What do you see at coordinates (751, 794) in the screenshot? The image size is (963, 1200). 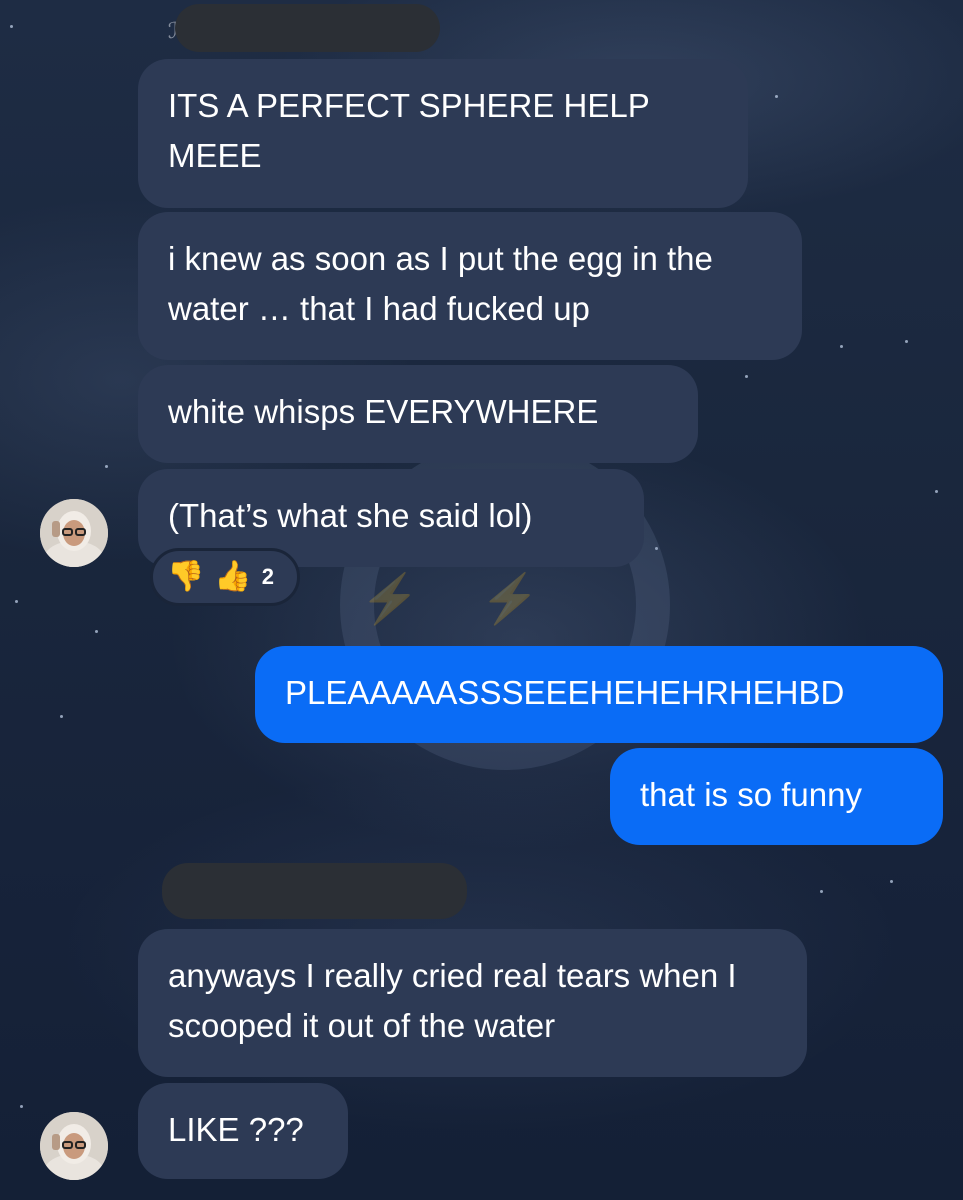 I see `message-text: that is so funny` at bounding box center [751, 794].